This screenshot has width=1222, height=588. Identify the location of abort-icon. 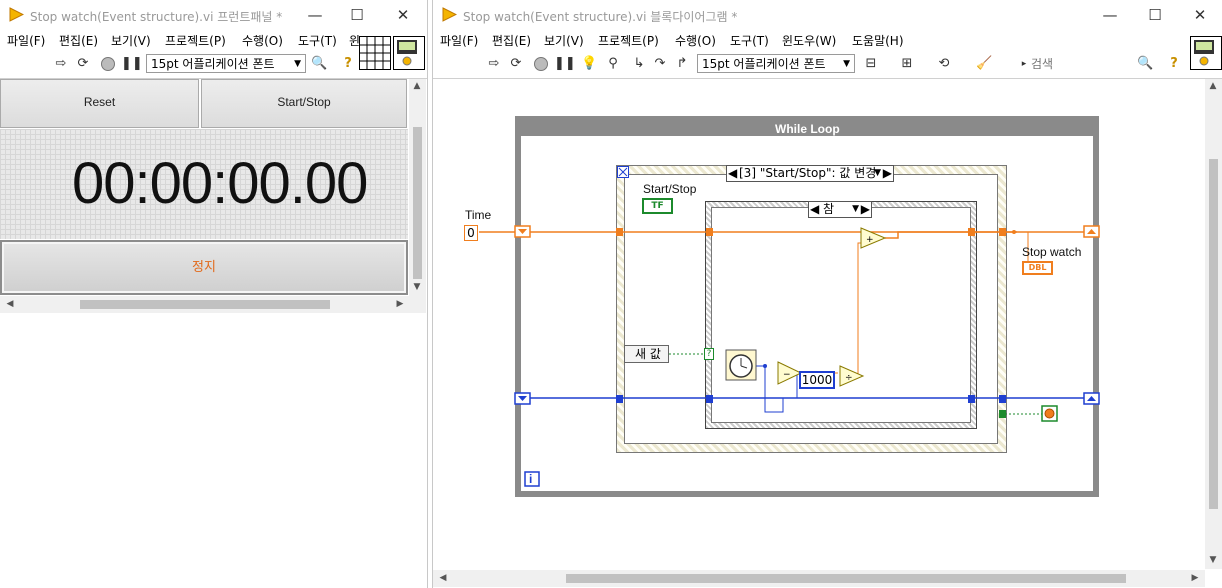
(108, 64).